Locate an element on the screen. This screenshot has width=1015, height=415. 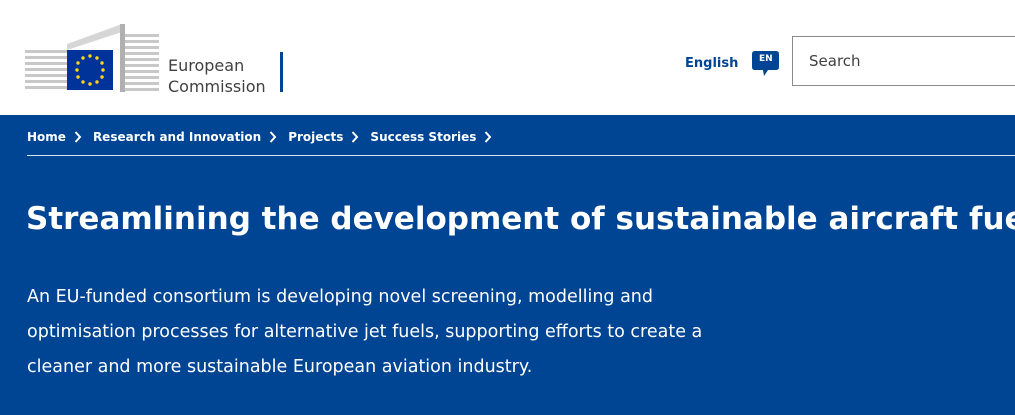
breadcrumb-item-success-stories: Success Stories is located at coordinates (436, 137).